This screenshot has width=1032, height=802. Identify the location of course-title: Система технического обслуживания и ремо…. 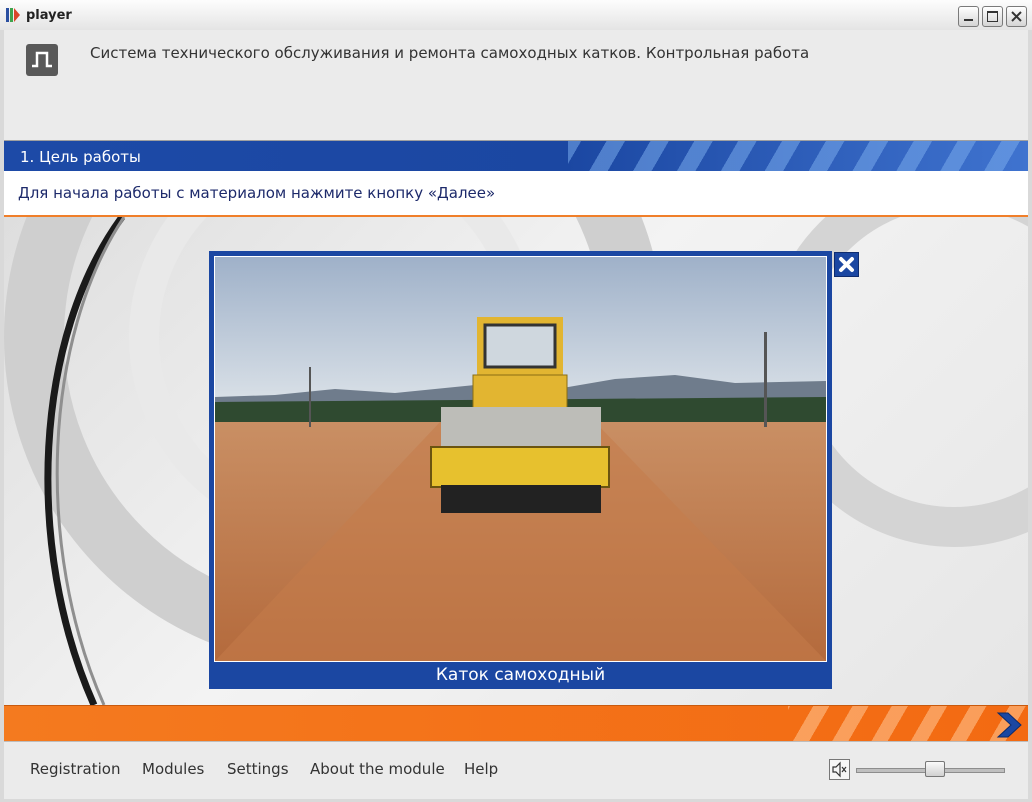
(450, 53).